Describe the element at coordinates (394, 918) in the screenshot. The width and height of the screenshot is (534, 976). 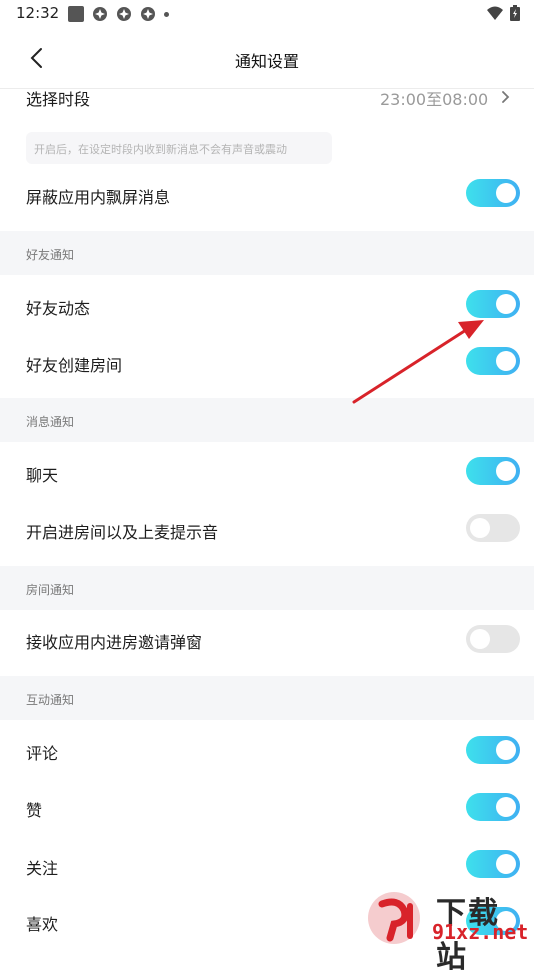
I see `watermark-logo-icon` at that location.